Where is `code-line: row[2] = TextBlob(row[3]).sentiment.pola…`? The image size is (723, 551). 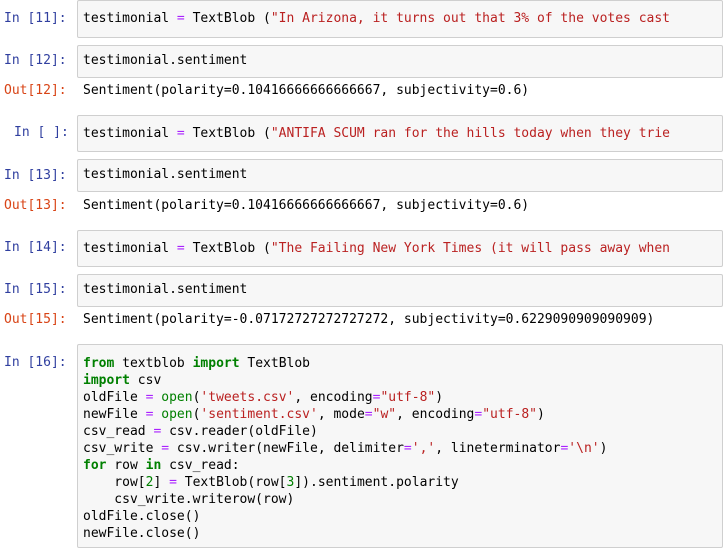
code-line: row[2] = TextBlob(row[3]).sentiment.pola… is located at coordinates (271, 482).